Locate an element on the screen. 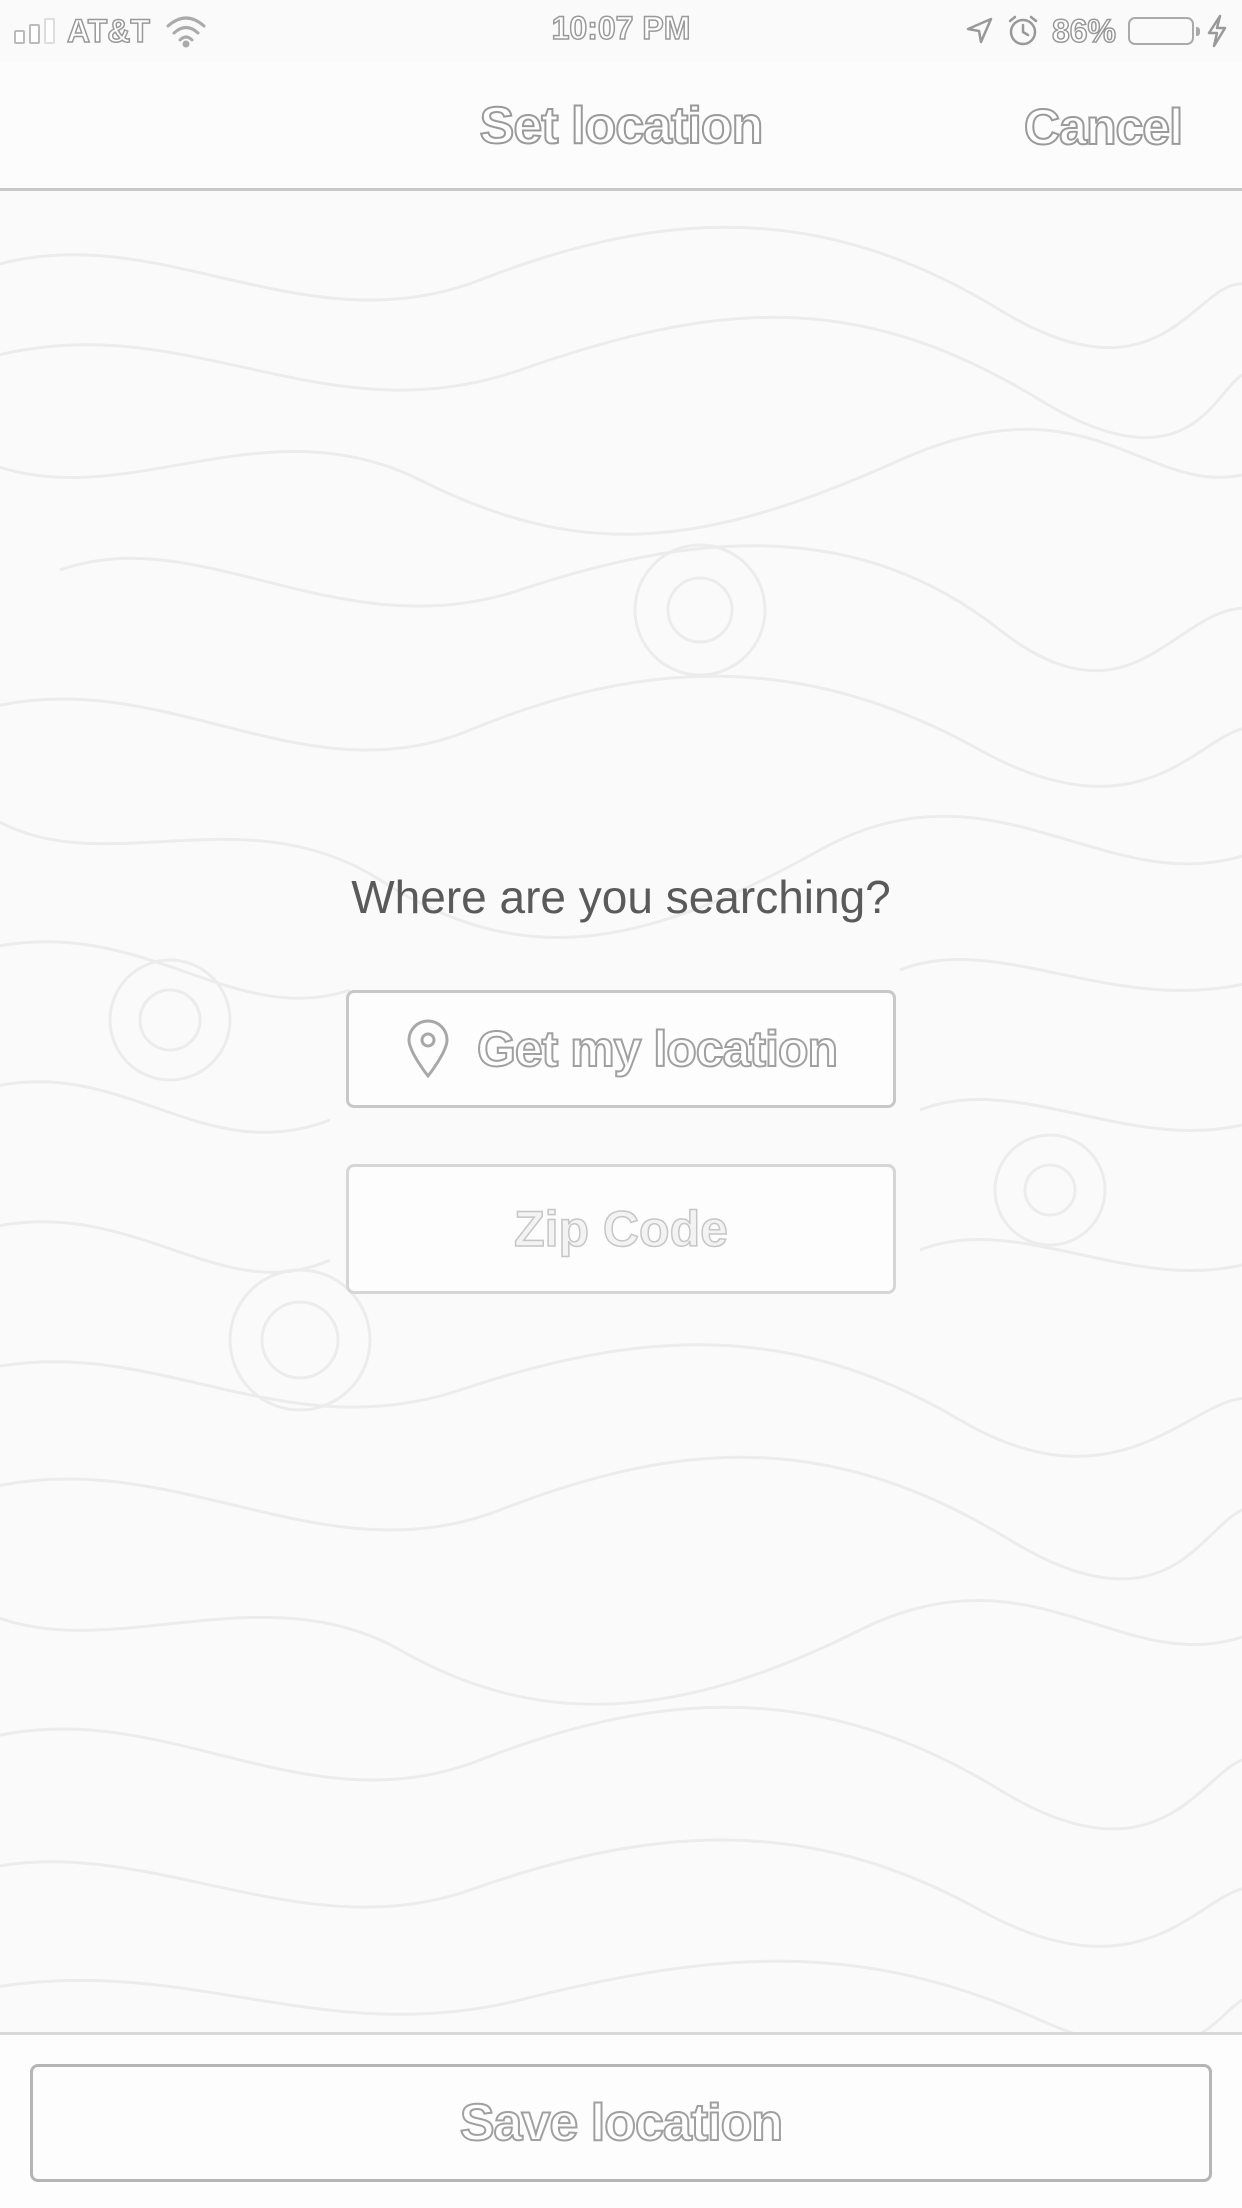 The image size is (1242, 2208). map-pin-icon is located at coordinates (428, 1049).